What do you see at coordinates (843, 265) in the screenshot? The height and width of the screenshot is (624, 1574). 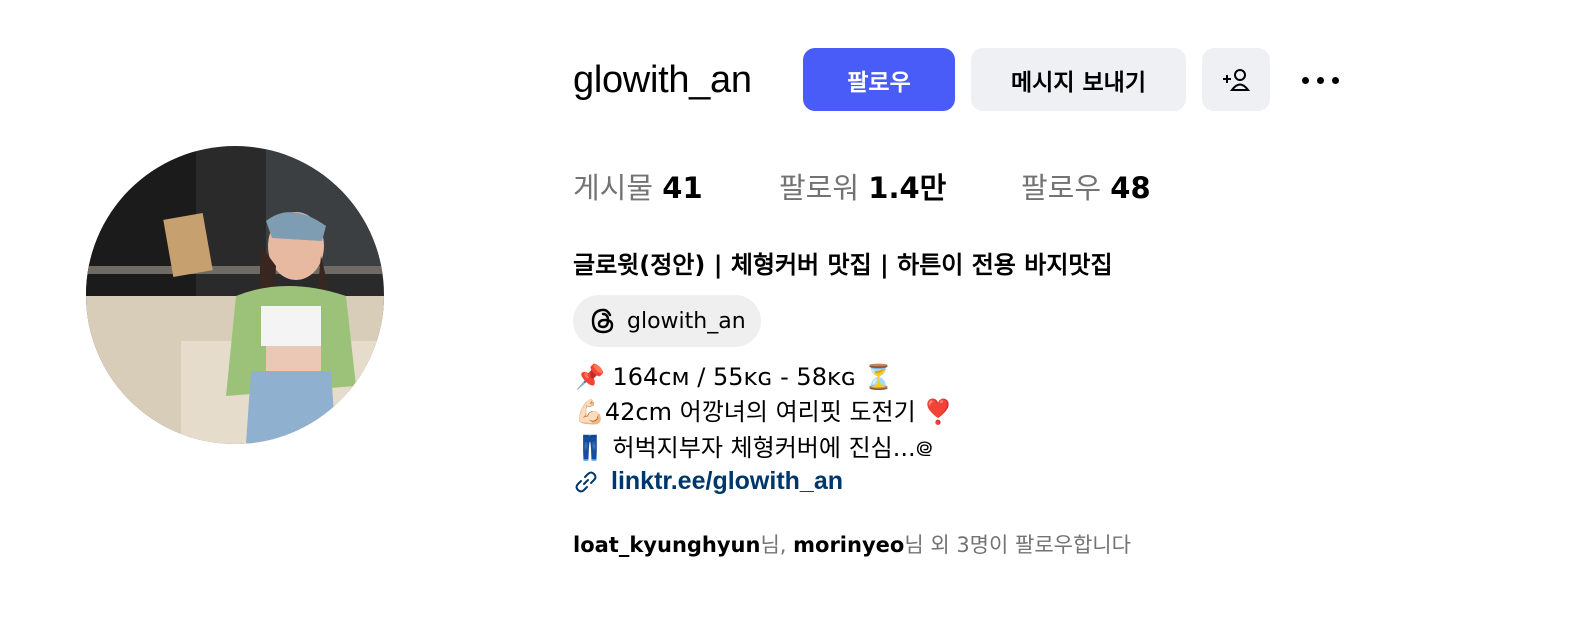 I see `profile-full-name: 글로윗(정안) | 체형커버 맛집 | 하튼이 전용 바지맛집` at bounding box center [843, 265].